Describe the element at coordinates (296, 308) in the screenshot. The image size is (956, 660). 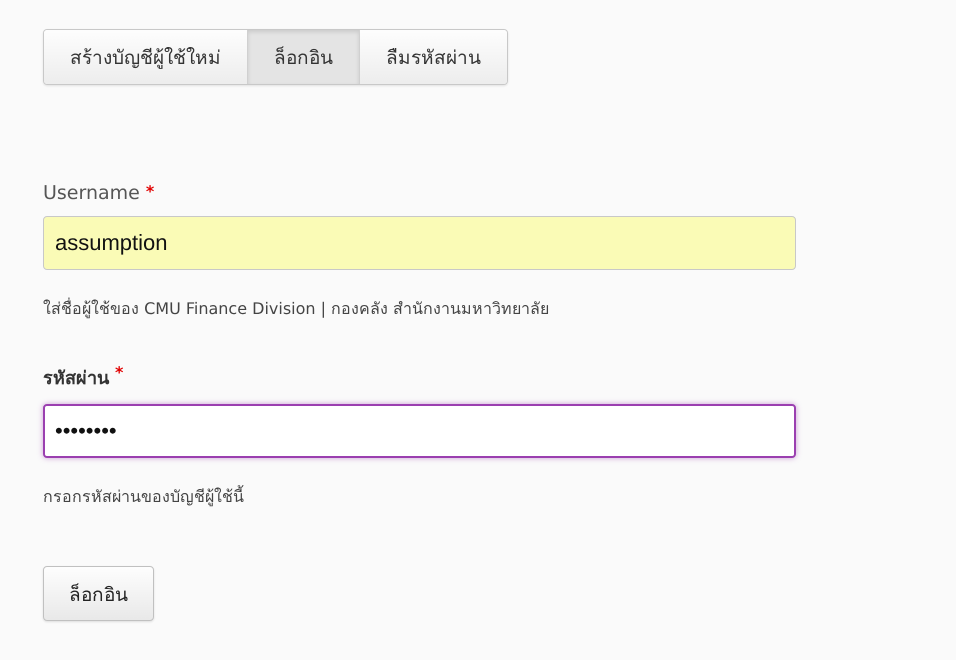
I see `field-description: ใส่ชื่อผู้ใช้ของ CMU Finance Division | กองคลัง สำนักงานมหาวิทยาลัย` at that location.